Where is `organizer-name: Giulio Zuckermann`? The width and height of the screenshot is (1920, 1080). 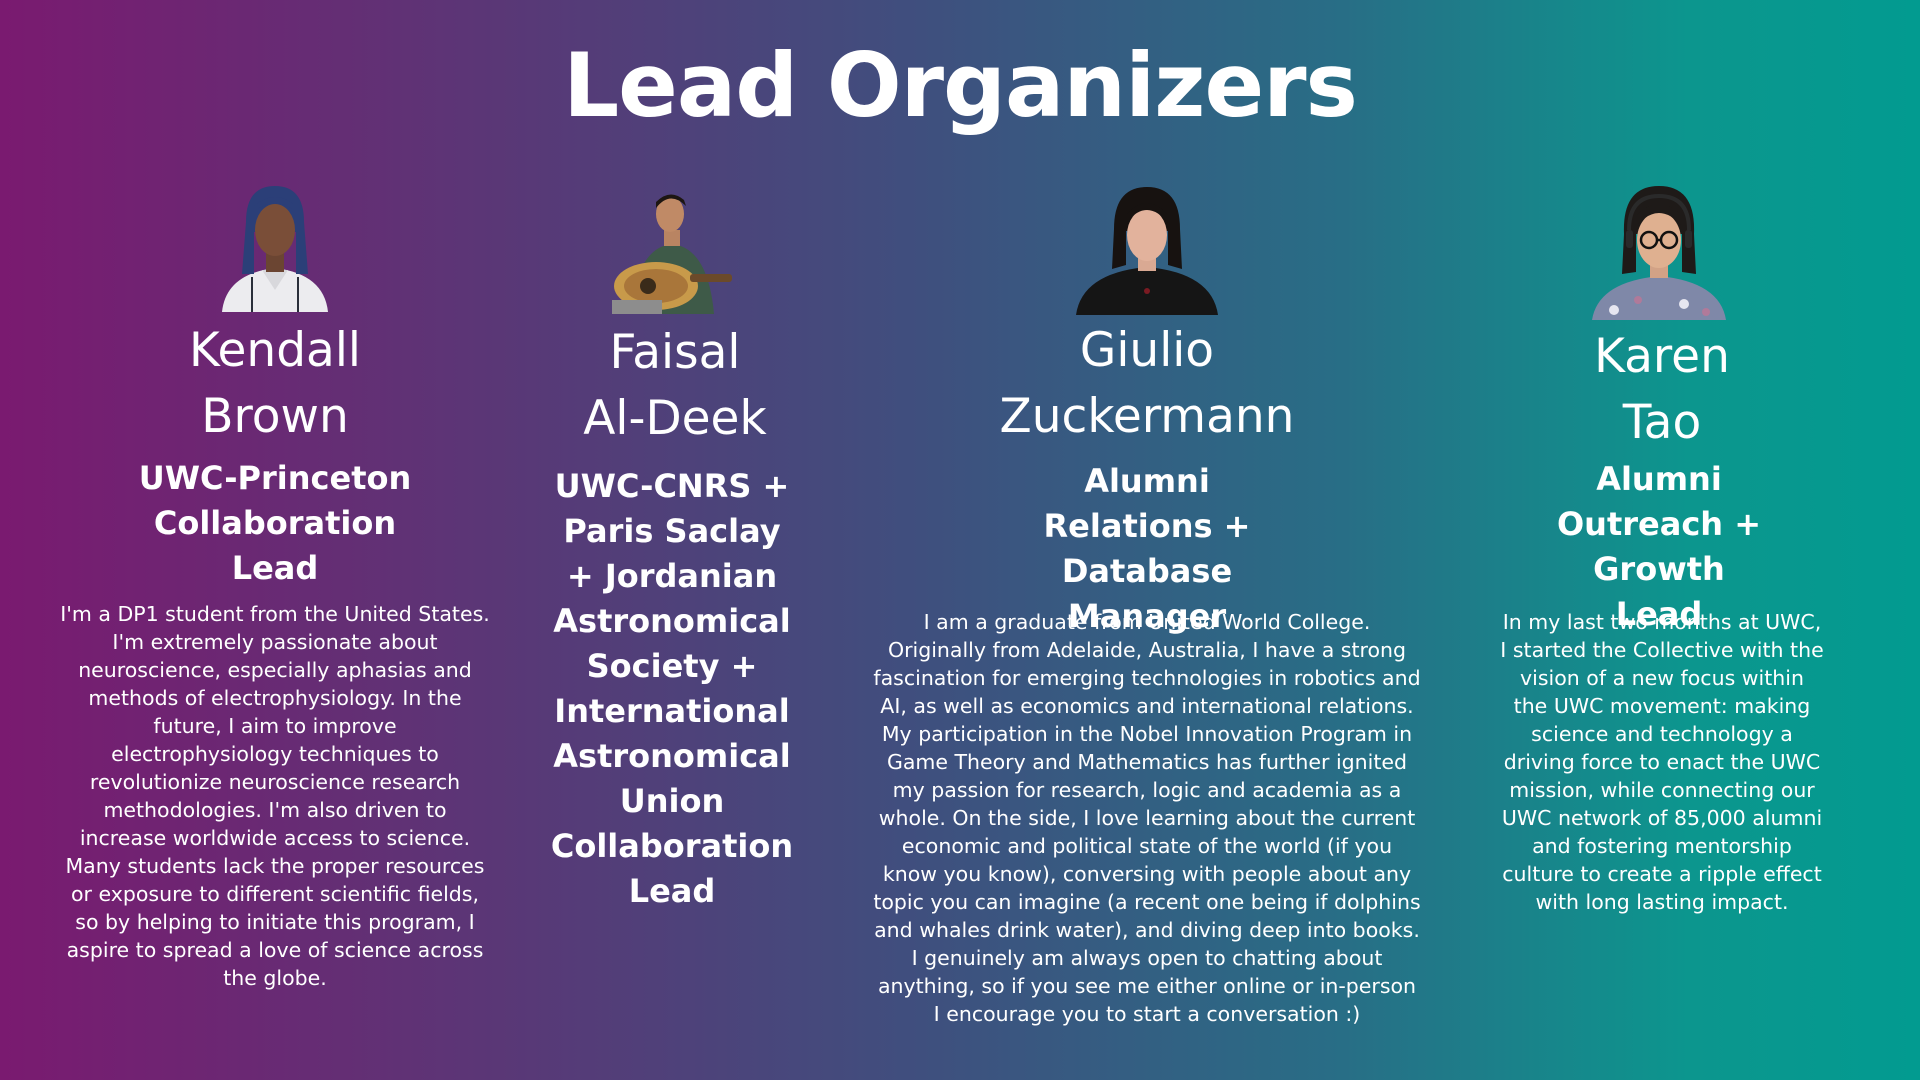 organizer-name: Giulio Zuckermann is located at coordinates (1147, 383).